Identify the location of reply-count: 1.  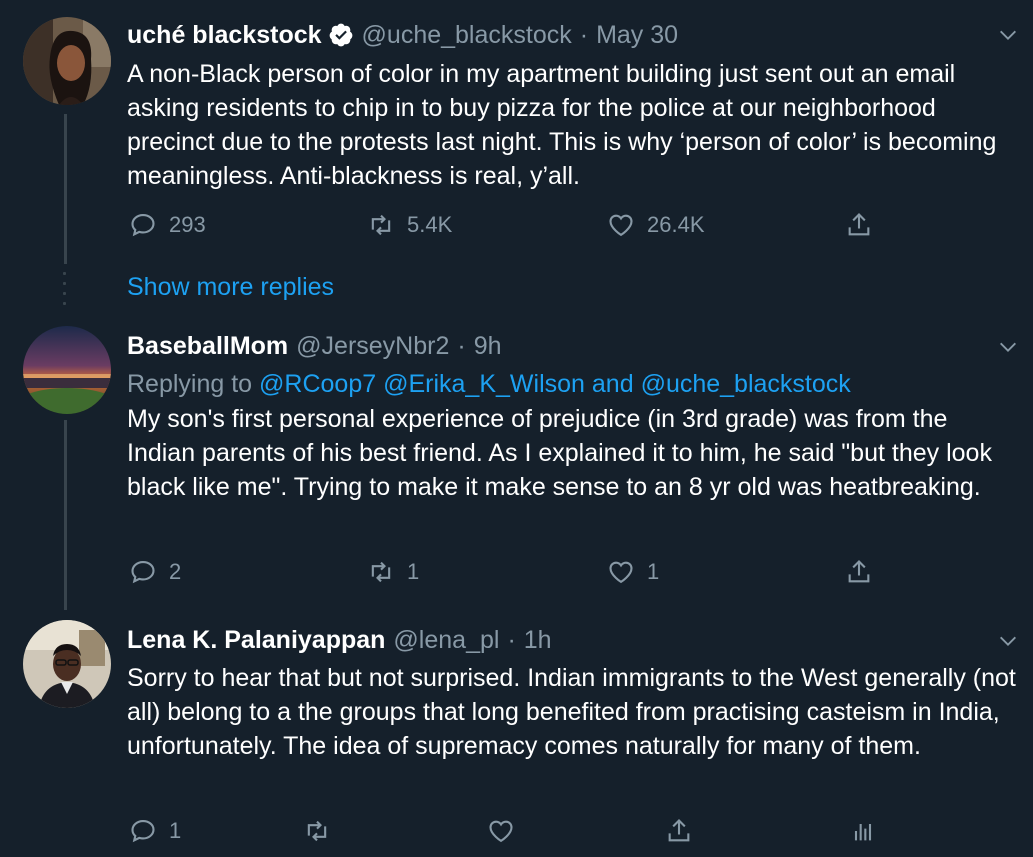
(175, 830).